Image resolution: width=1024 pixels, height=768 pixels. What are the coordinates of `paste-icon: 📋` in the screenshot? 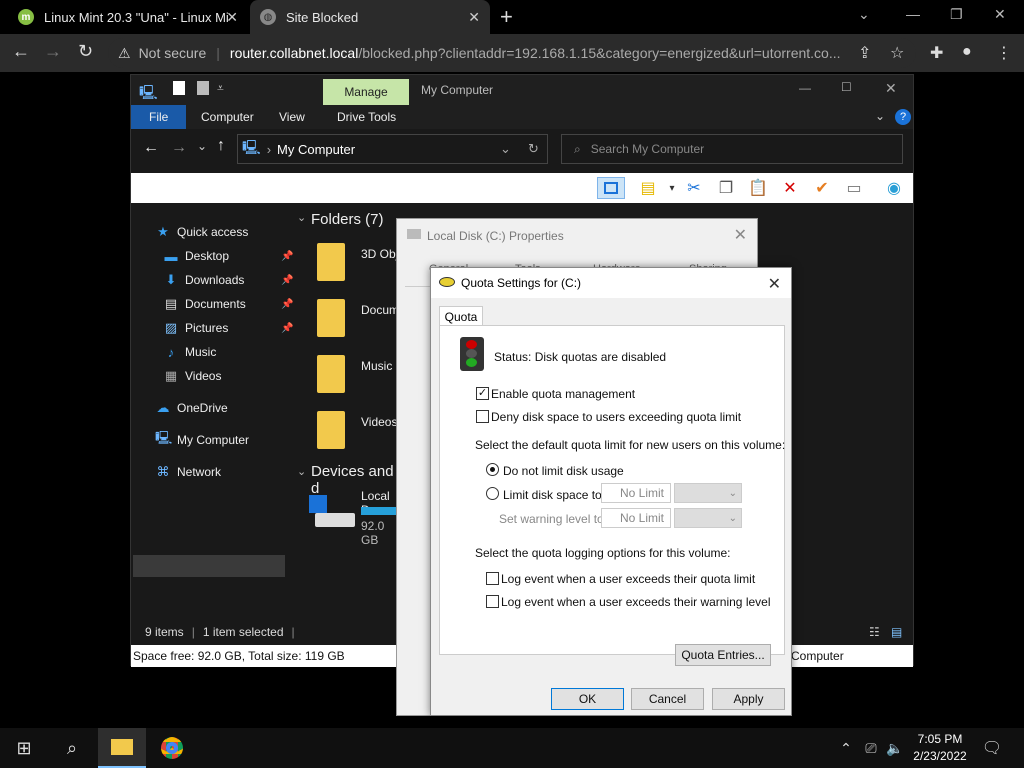 It's located at (758, 188).